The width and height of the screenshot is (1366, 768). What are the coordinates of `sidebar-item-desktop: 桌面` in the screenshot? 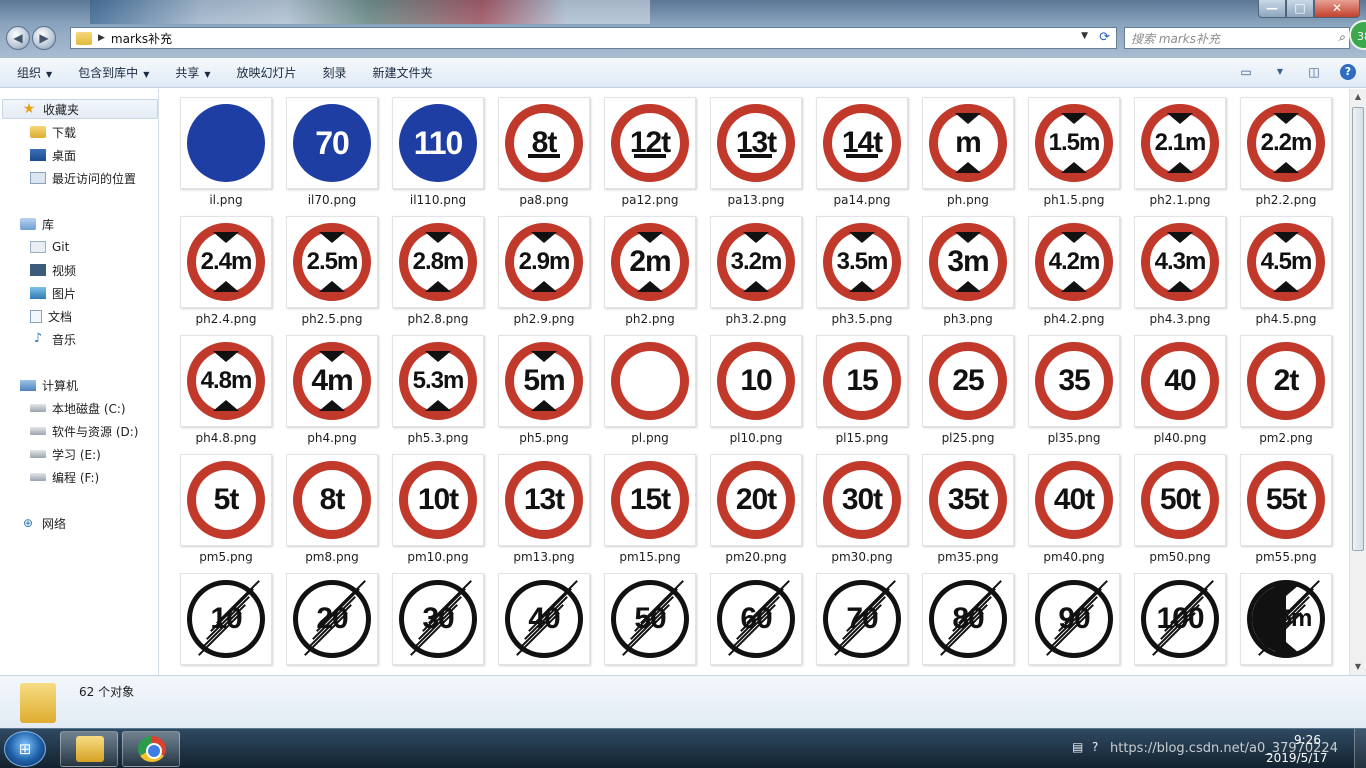 It's located at (38, 155).